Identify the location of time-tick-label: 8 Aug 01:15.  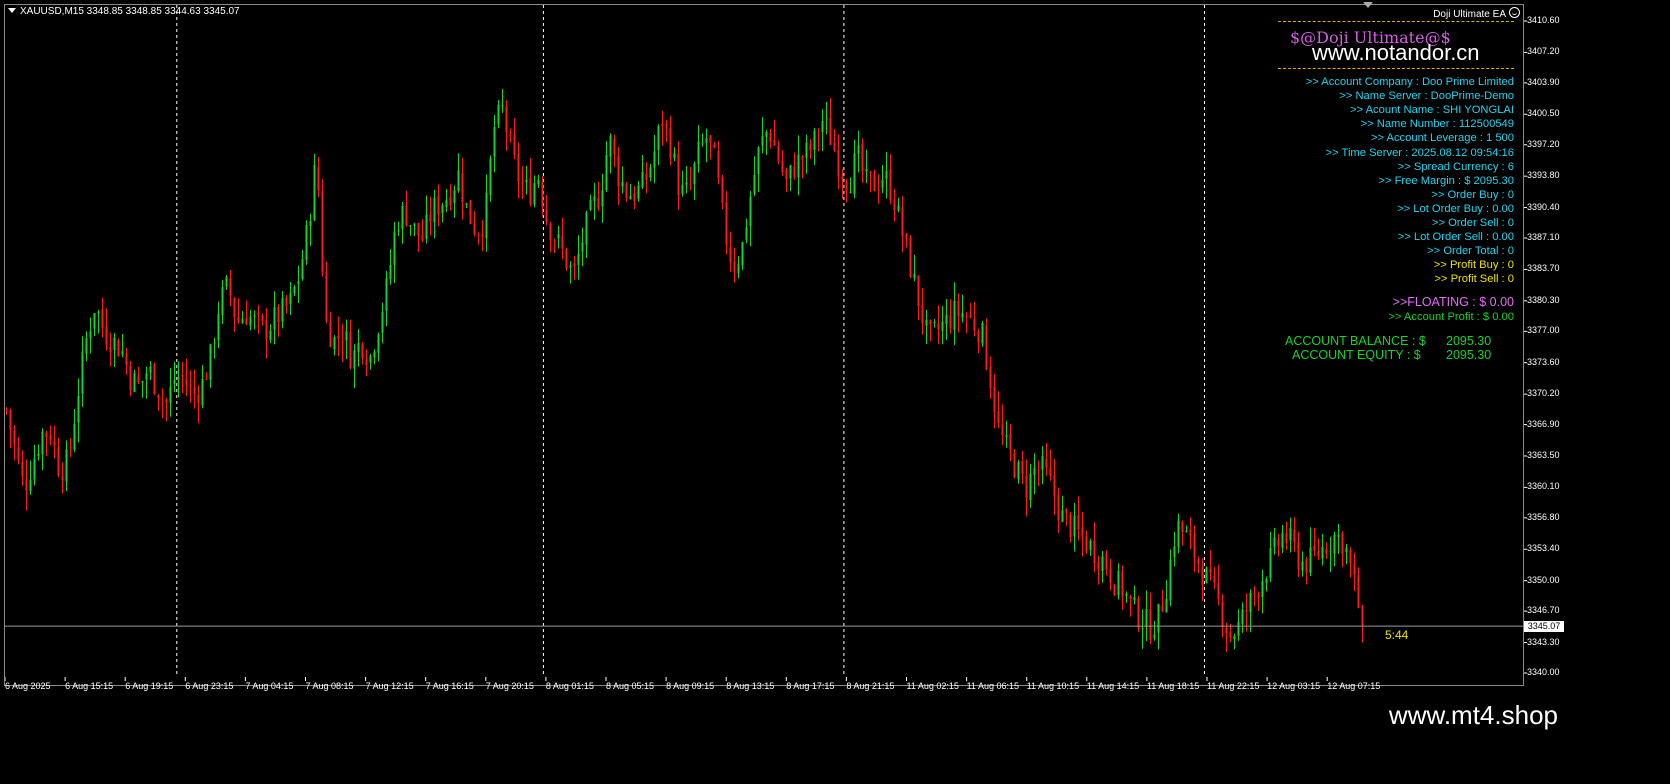
(569, 686).